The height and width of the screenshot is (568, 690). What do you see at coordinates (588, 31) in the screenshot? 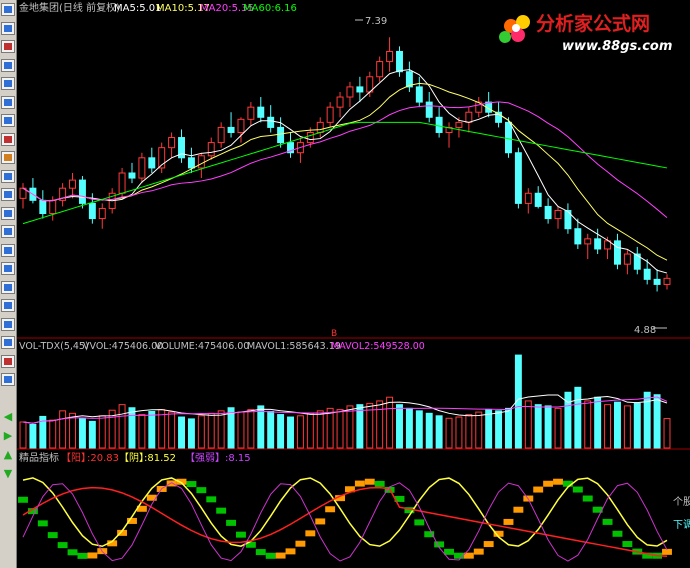
I see `site-logo: 分析家公式网 www.88gs.com` at bounding box center [588, 31].